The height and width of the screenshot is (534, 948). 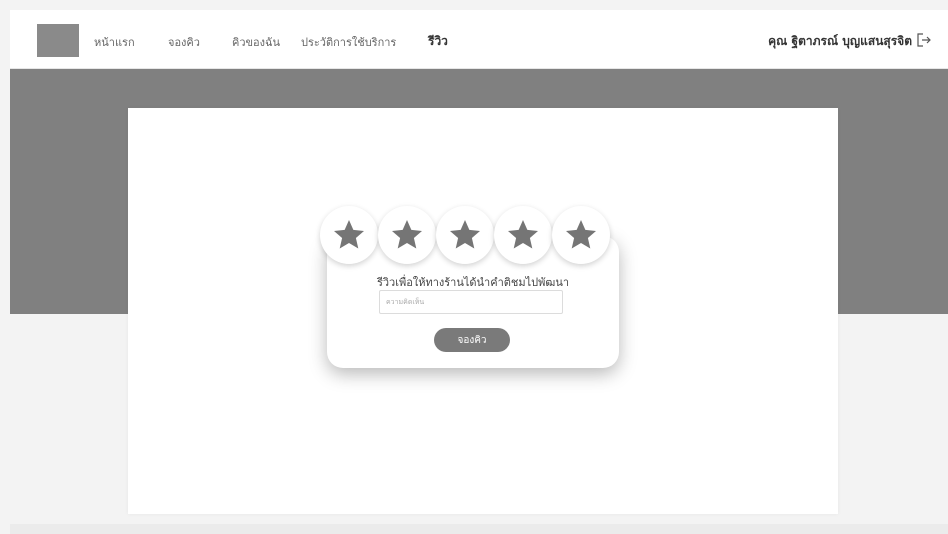 I want to click on nav-item-my-queue: คิวของฉัน, so click(x=256, y=42).